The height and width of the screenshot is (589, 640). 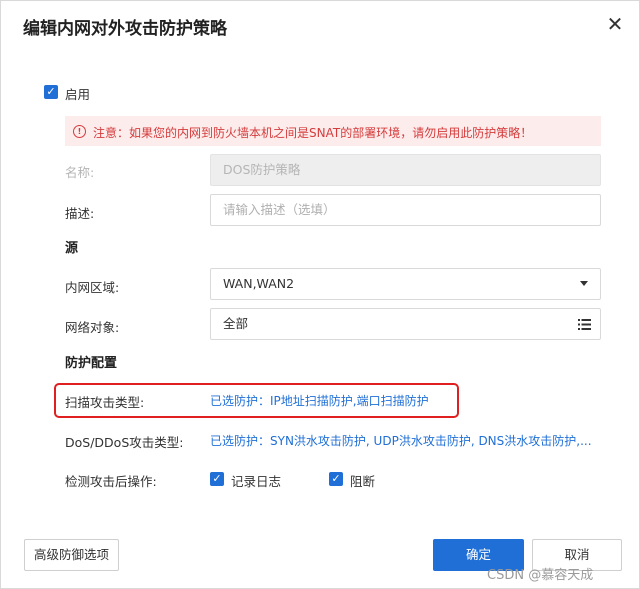 What do you see at coordinates (124, 442) in the screenshot?
I see `dos-attack-label: DoS/DDoS攻击类型:` at bounding box center [124, 442].